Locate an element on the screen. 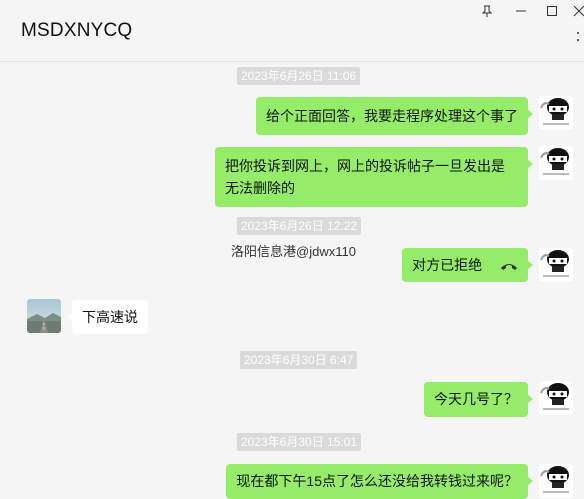 This screenshot has width=584, height=499. outgoing-message: 今天几号了？ is located at coordinates (478, 399).